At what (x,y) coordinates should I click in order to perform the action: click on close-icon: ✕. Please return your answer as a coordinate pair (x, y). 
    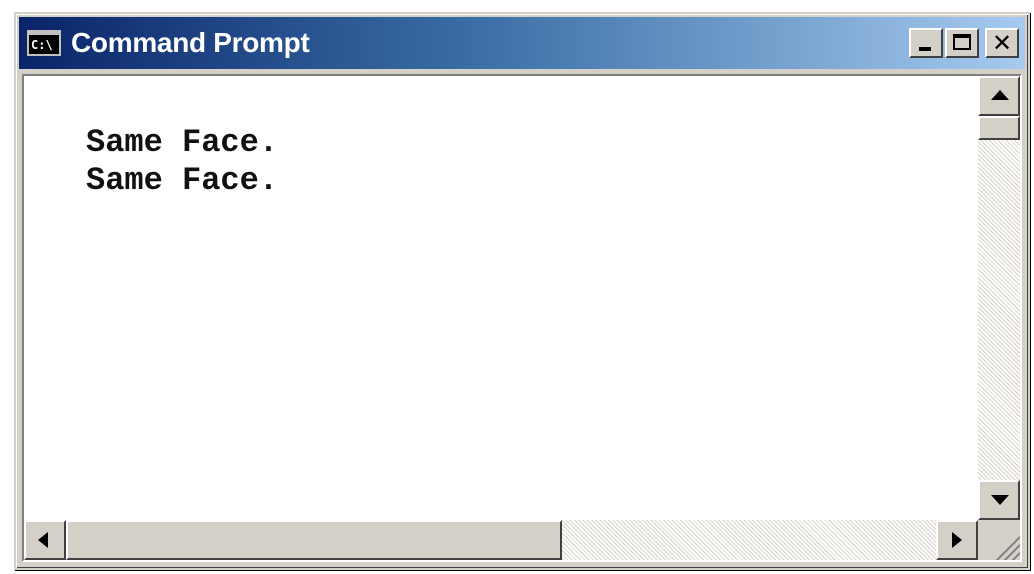
    Looking at the image, I should click on (1002, 43).